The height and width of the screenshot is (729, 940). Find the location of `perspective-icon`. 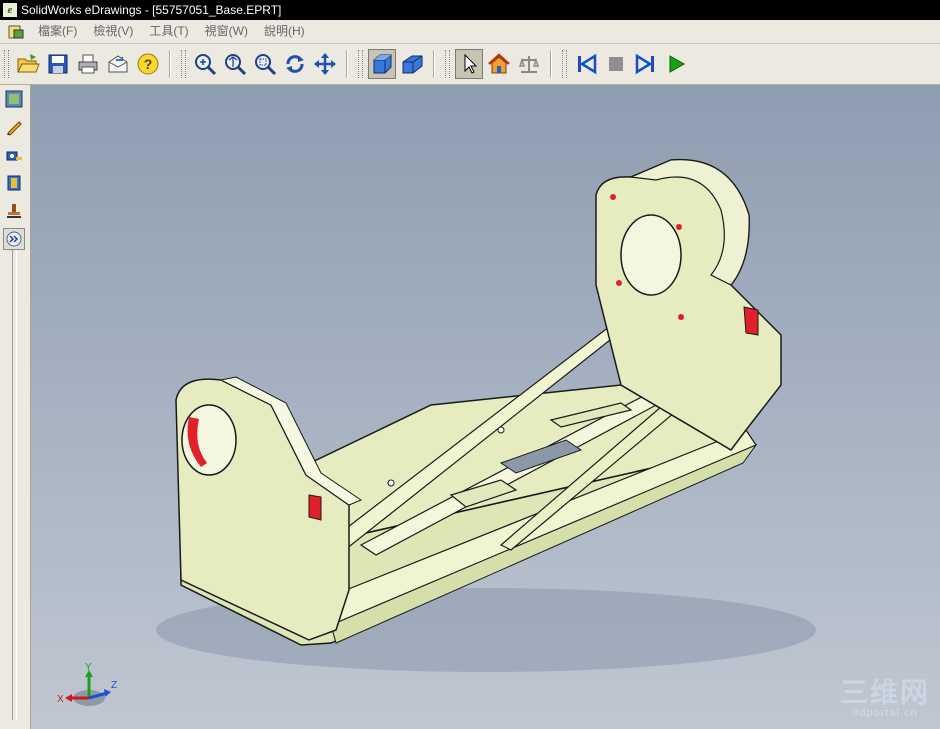

perspective-icon is located at coordinates (412, 64).